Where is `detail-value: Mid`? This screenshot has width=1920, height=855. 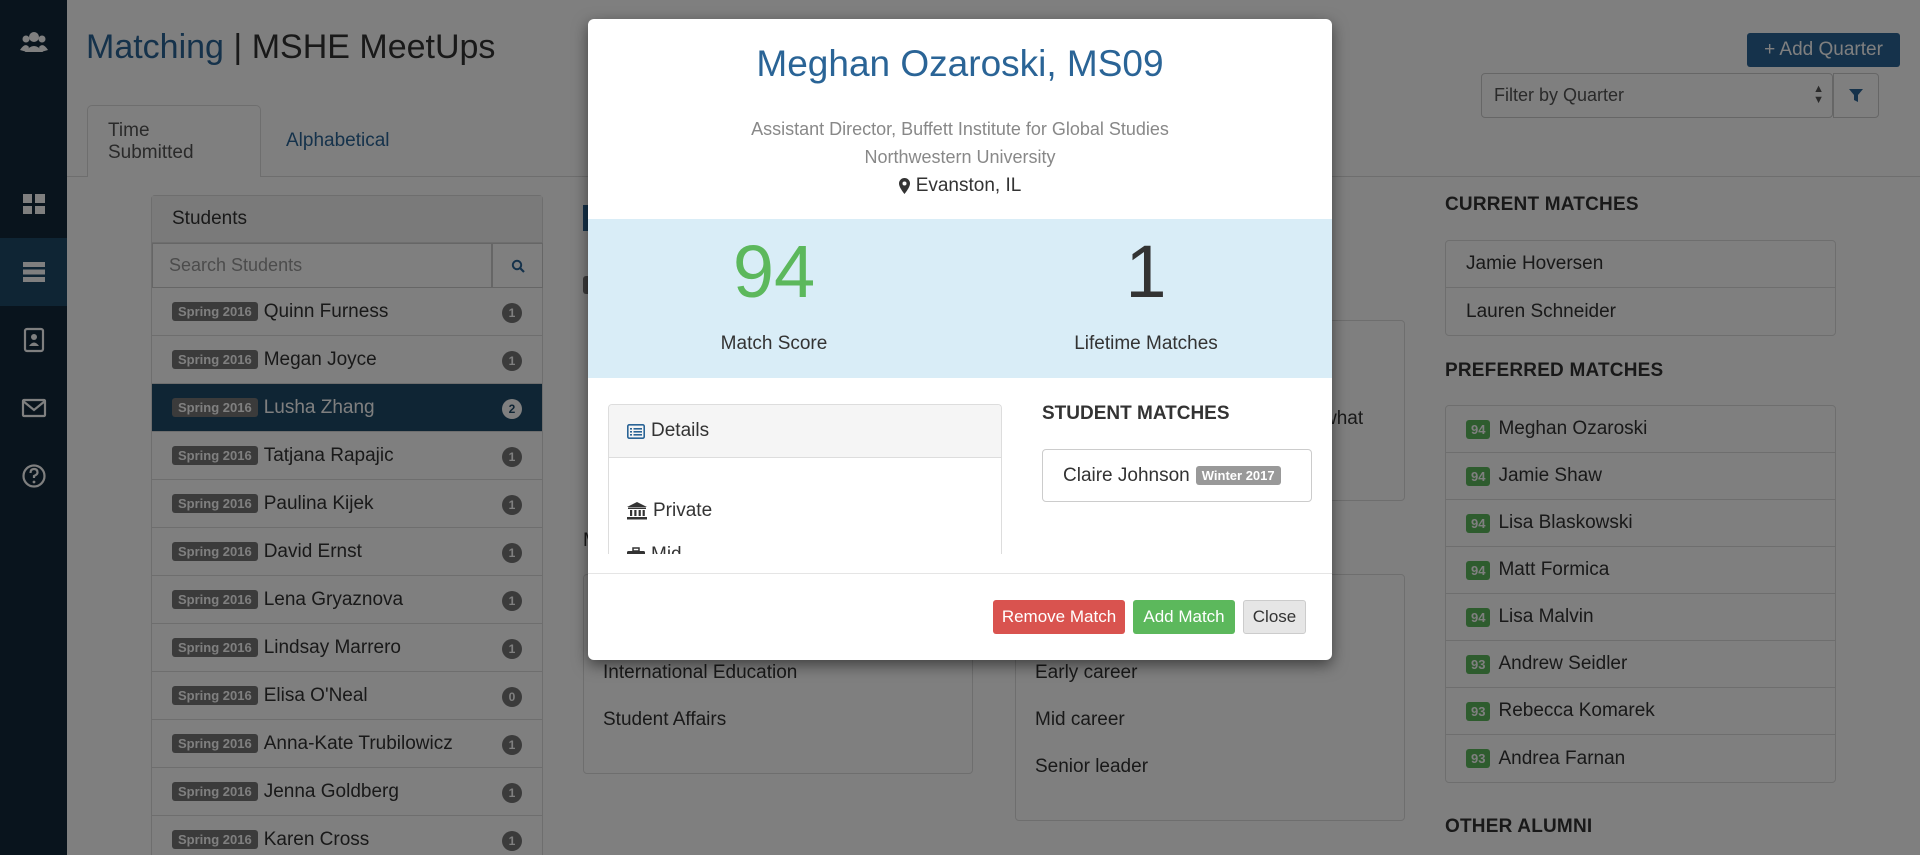
detail-value: Mid is located at coordinates (666, 549).